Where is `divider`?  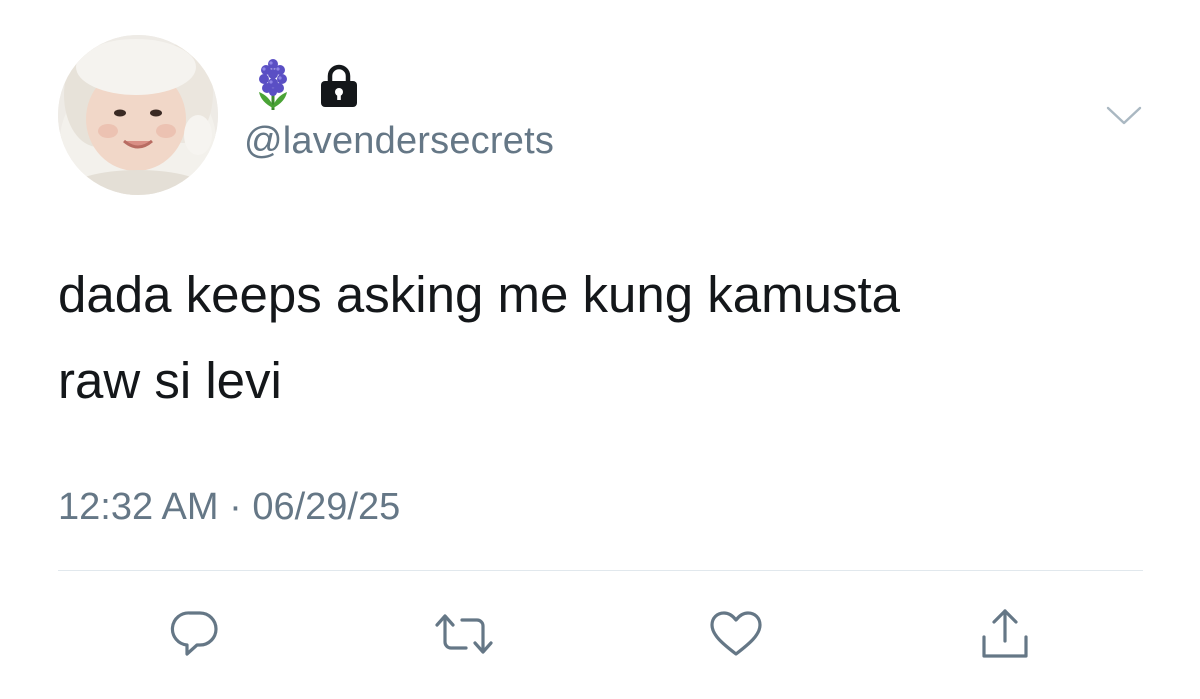
divider is located at coordinates (600, 570).